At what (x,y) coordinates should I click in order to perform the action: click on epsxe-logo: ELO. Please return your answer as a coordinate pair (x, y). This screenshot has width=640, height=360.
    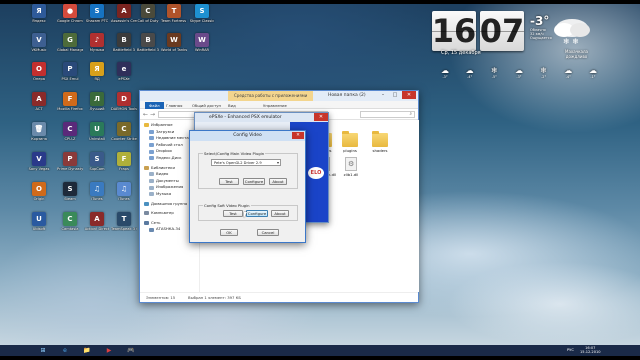
    Looking at the image, I should click on (316, 173).